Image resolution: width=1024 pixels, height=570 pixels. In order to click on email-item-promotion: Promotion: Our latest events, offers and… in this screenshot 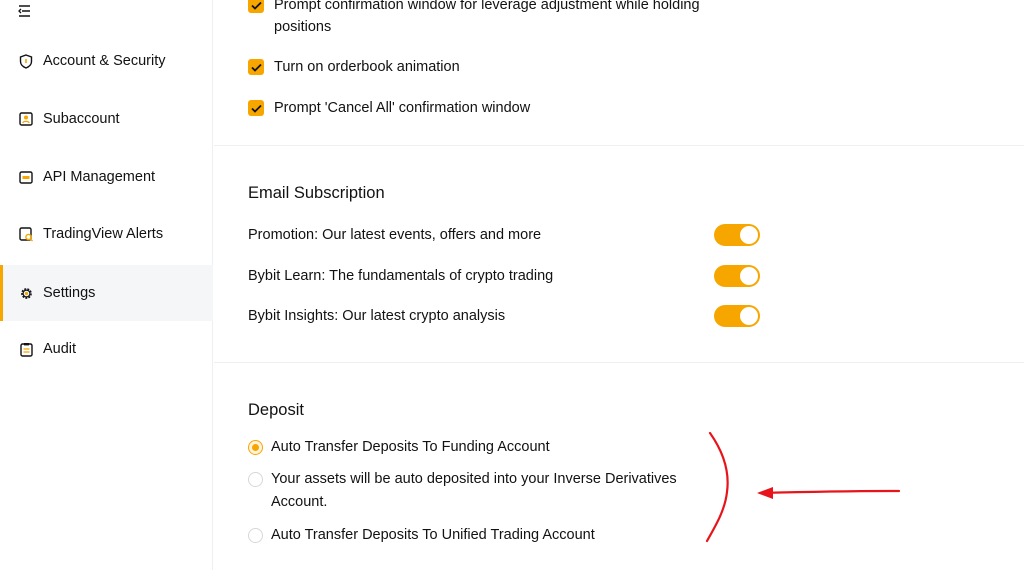, I will do `click(504, 235)`.